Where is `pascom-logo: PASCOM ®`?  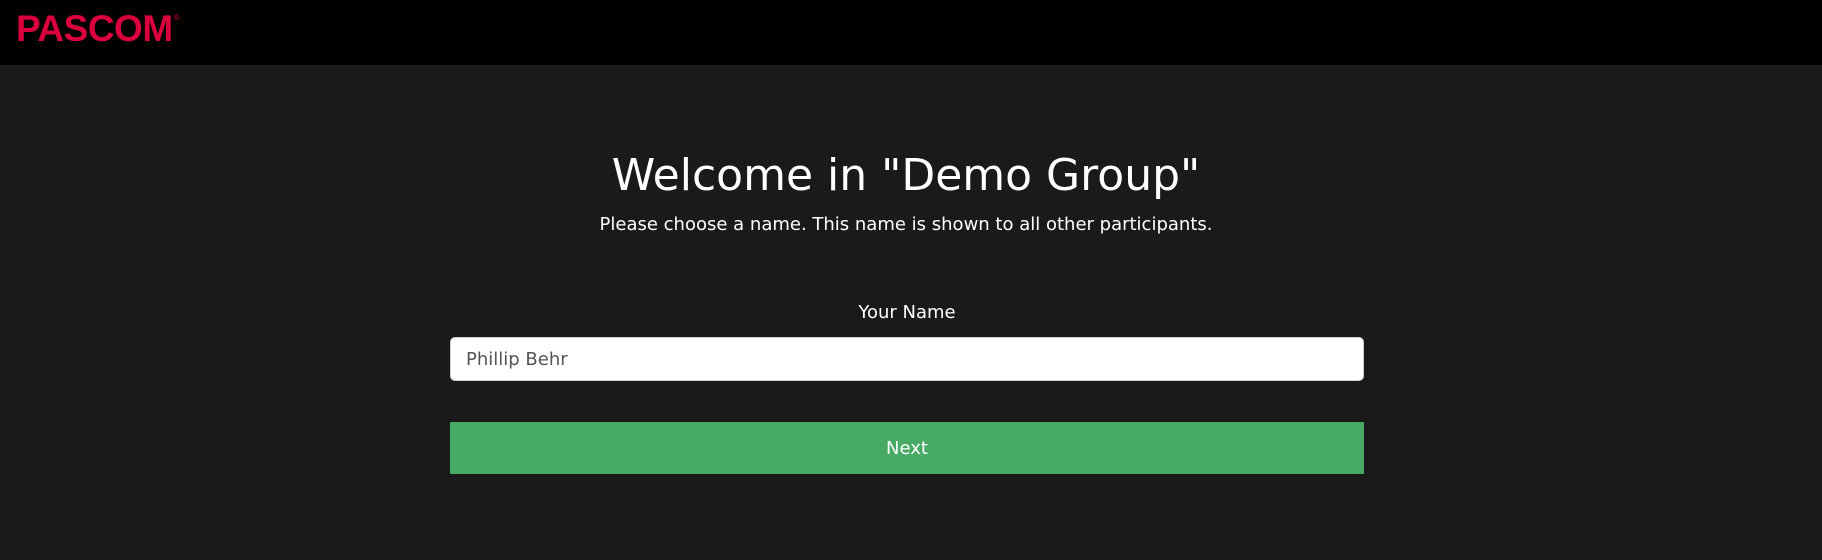
pascom-logo: PASCOM ® is located at coordinates (98, 29).